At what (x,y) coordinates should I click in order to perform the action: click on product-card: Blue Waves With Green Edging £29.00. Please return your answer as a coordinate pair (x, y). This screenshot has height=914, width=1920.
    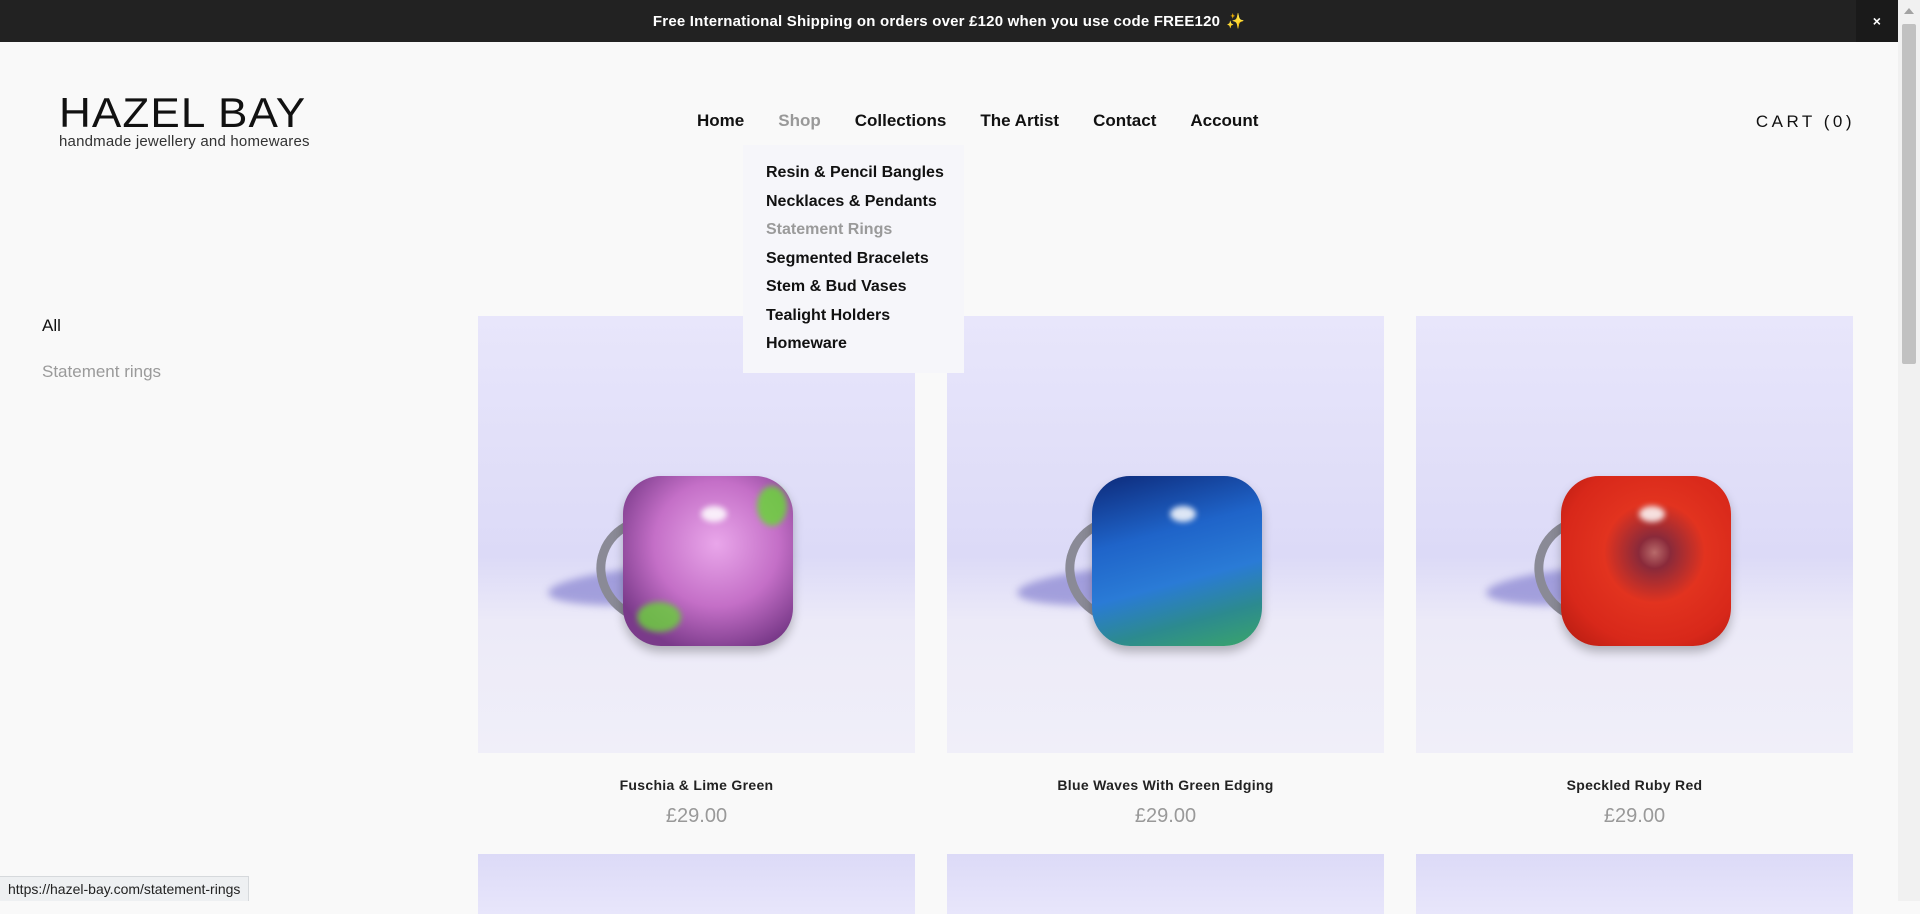
    Looking at the image, I should click on (1165, 572).